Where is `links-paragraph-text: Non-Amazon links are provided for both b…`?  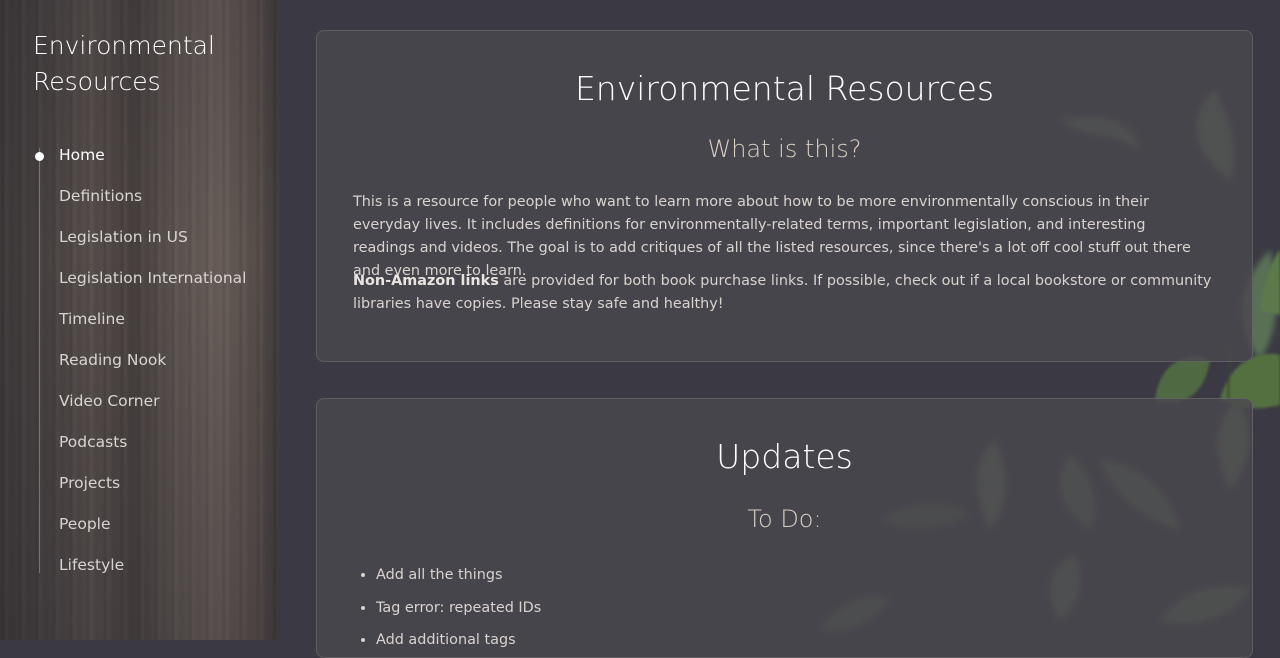
links-paragraph-text: Non-Amazon links are provided for both b… is located at coordinates (782, 293).